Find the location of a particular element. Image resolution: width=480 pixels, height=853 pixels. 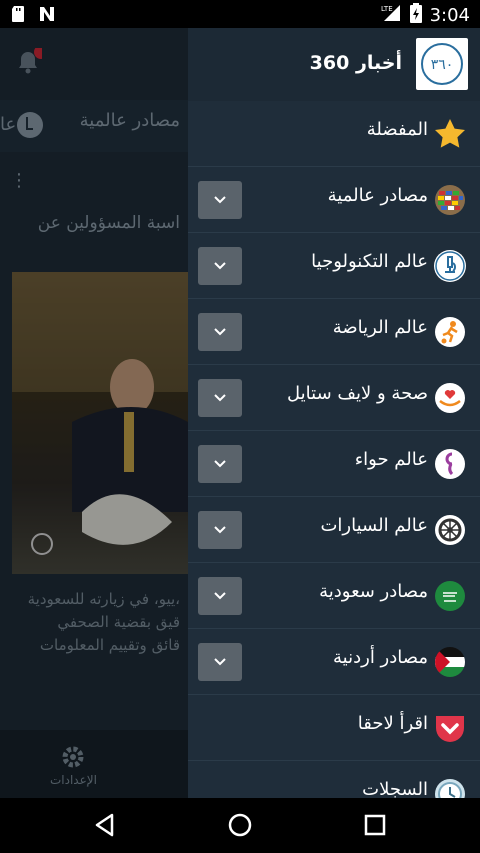

back-triangle-icon is located at coordinates (104, 825).